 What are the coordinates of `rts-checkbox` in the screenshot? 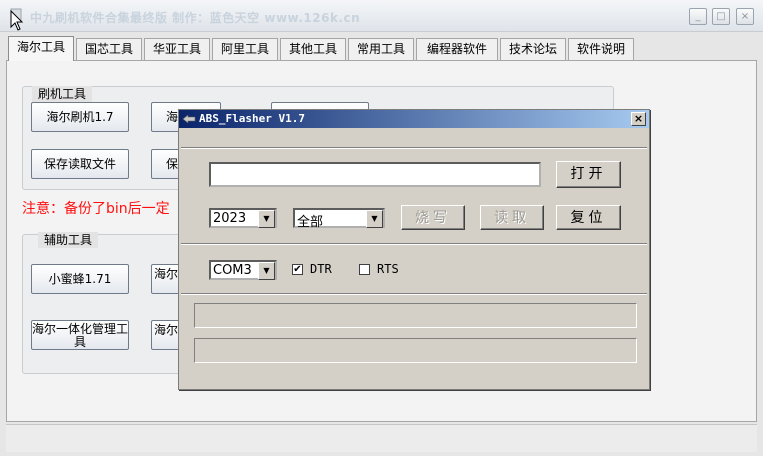 It's located at (364, 269).